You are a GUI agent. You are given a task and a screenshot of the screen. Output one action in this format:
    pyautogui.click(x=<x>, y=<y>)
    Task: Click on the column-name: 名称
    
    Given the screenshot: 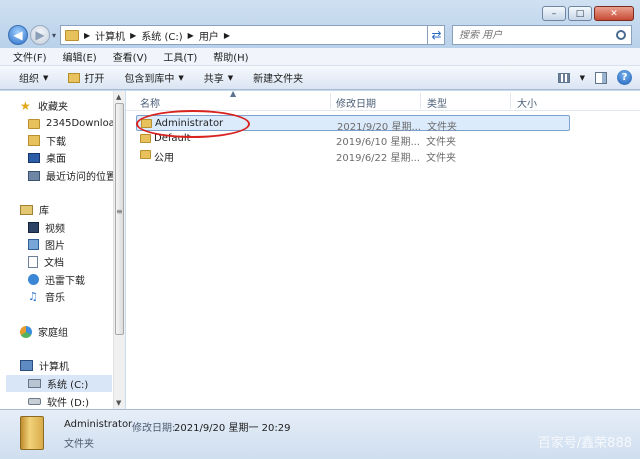 What is the action you would take?
    pyautogui.click(x=150, y=102)
    